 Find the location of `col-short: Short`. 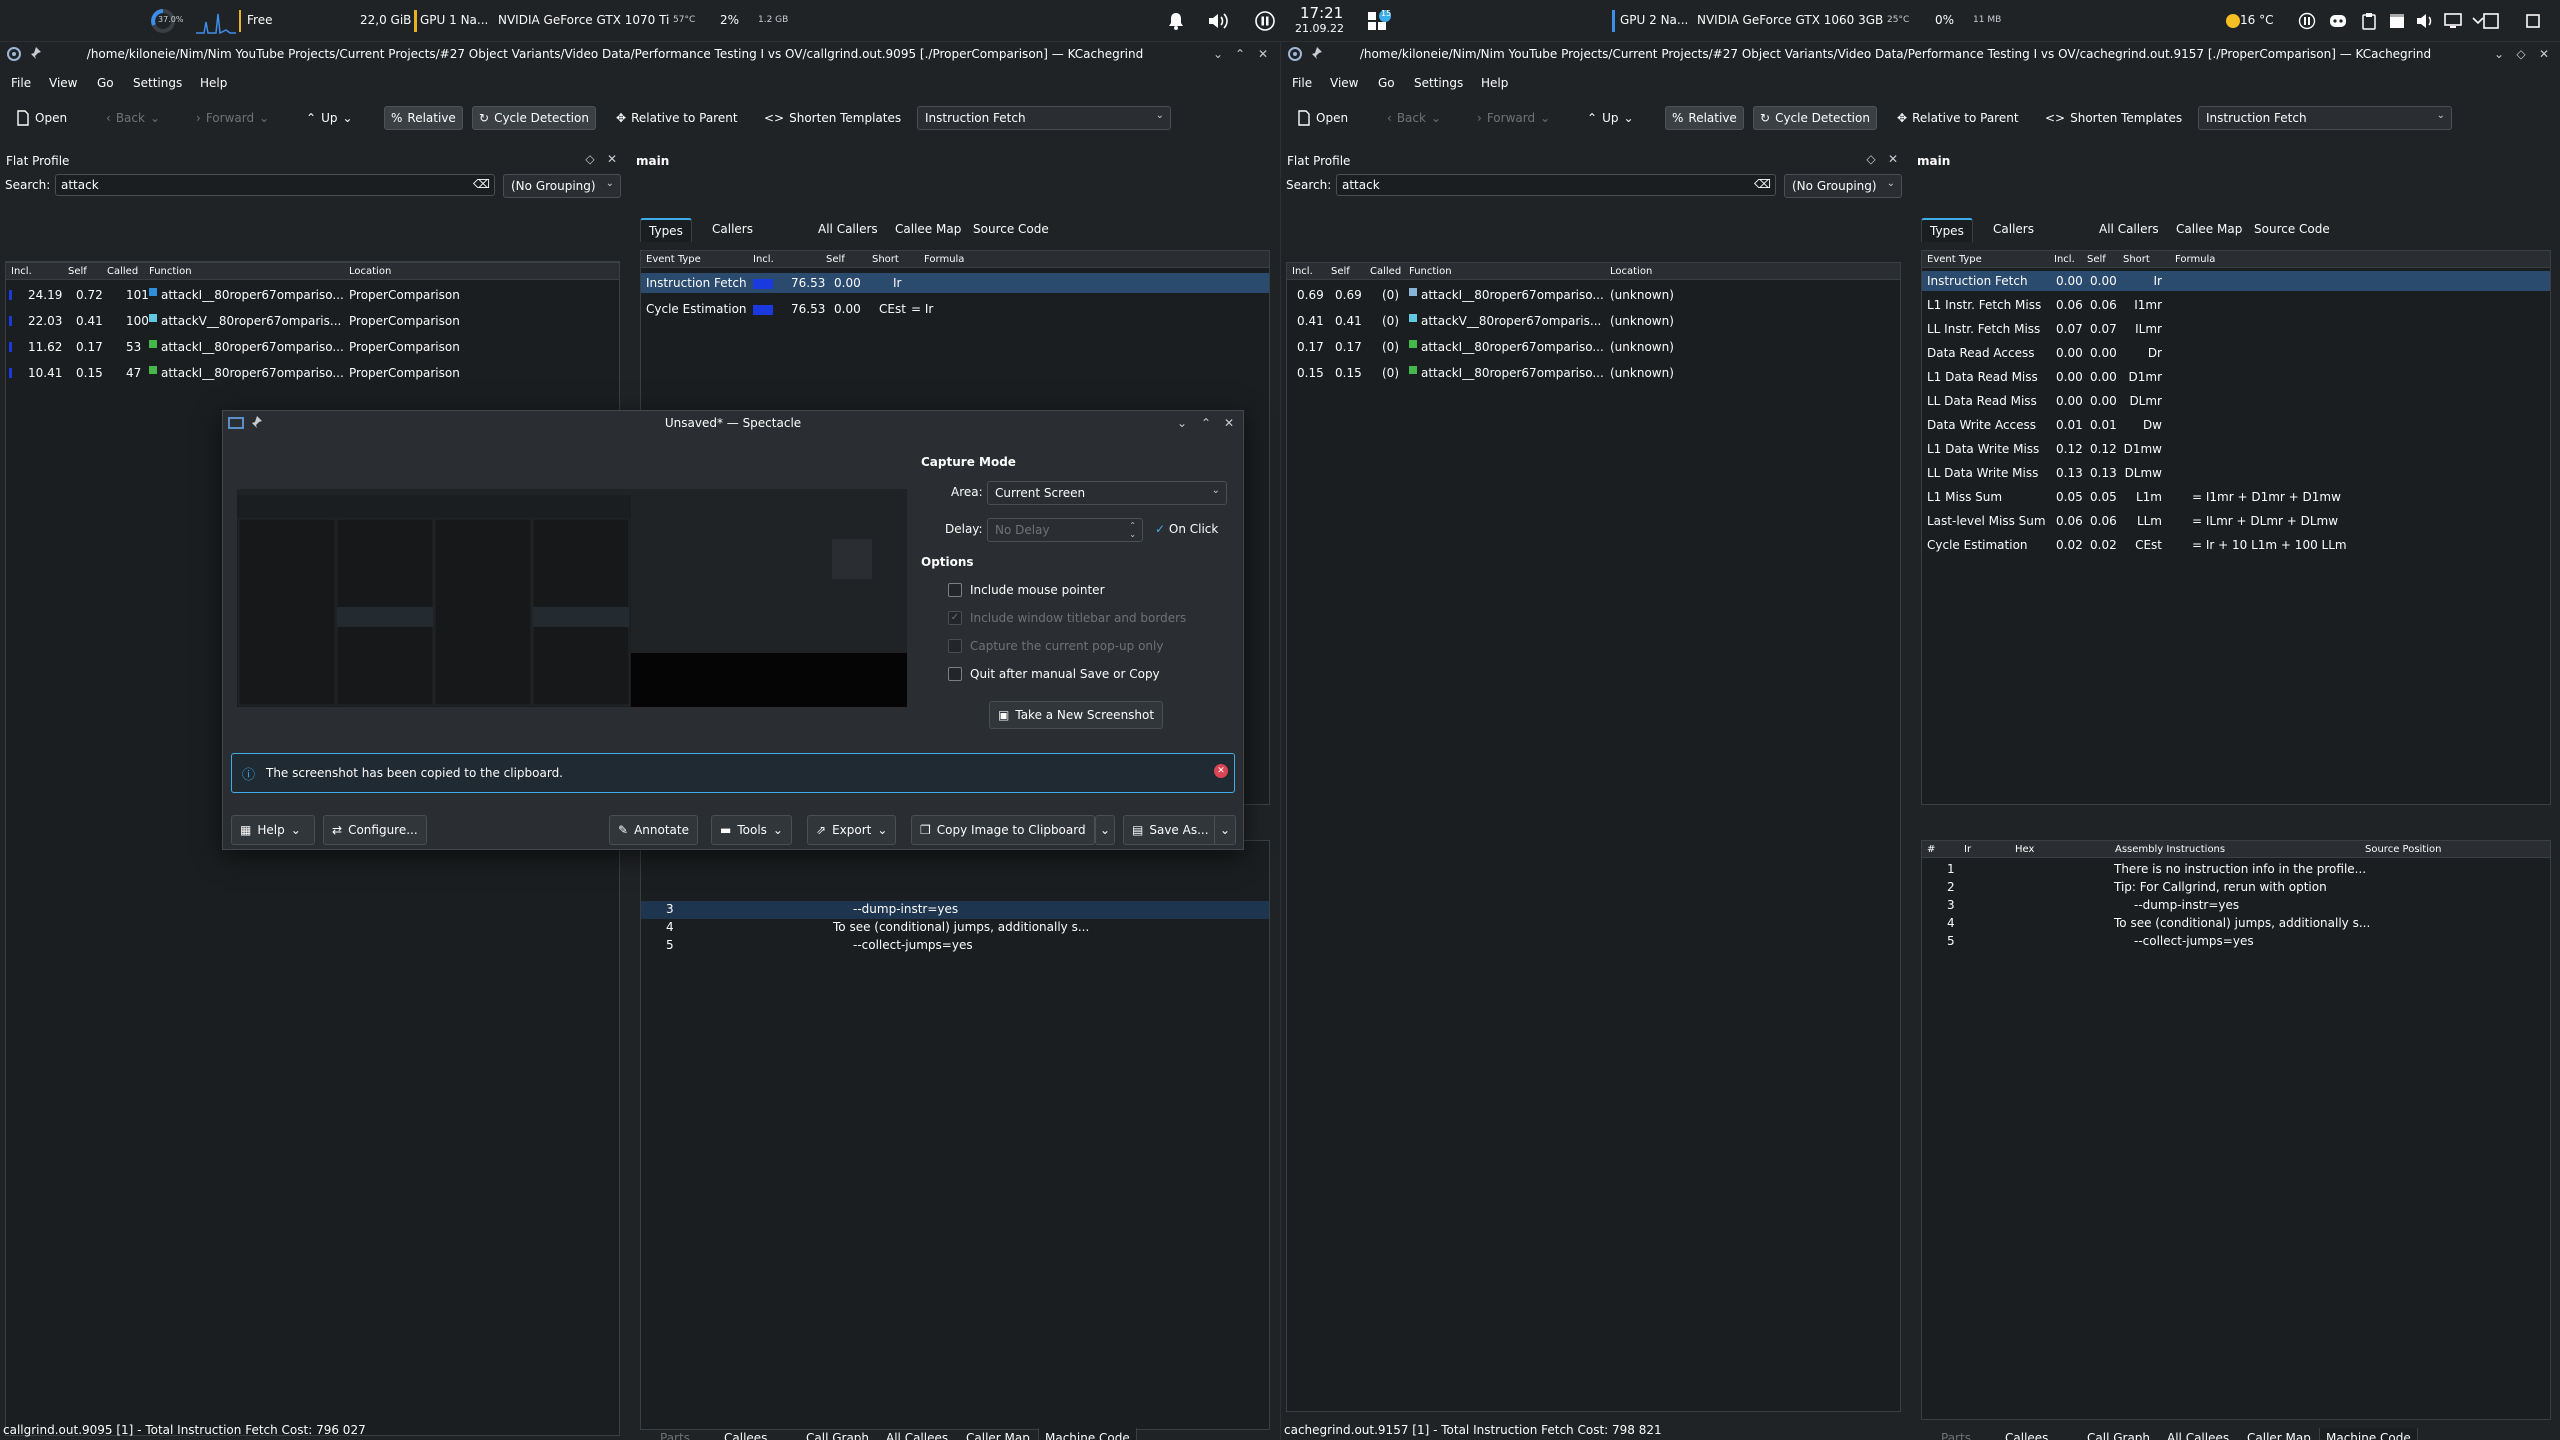

col-short: Short is located at coordinates (885, 259).